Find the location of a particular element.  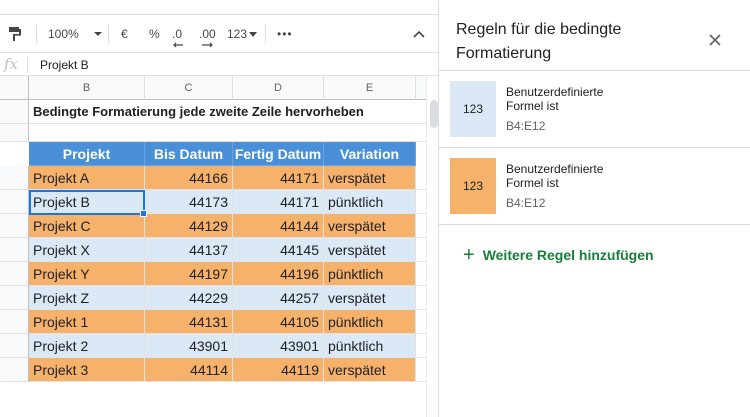

column-header-b: B is located at coordinates (87, 88).